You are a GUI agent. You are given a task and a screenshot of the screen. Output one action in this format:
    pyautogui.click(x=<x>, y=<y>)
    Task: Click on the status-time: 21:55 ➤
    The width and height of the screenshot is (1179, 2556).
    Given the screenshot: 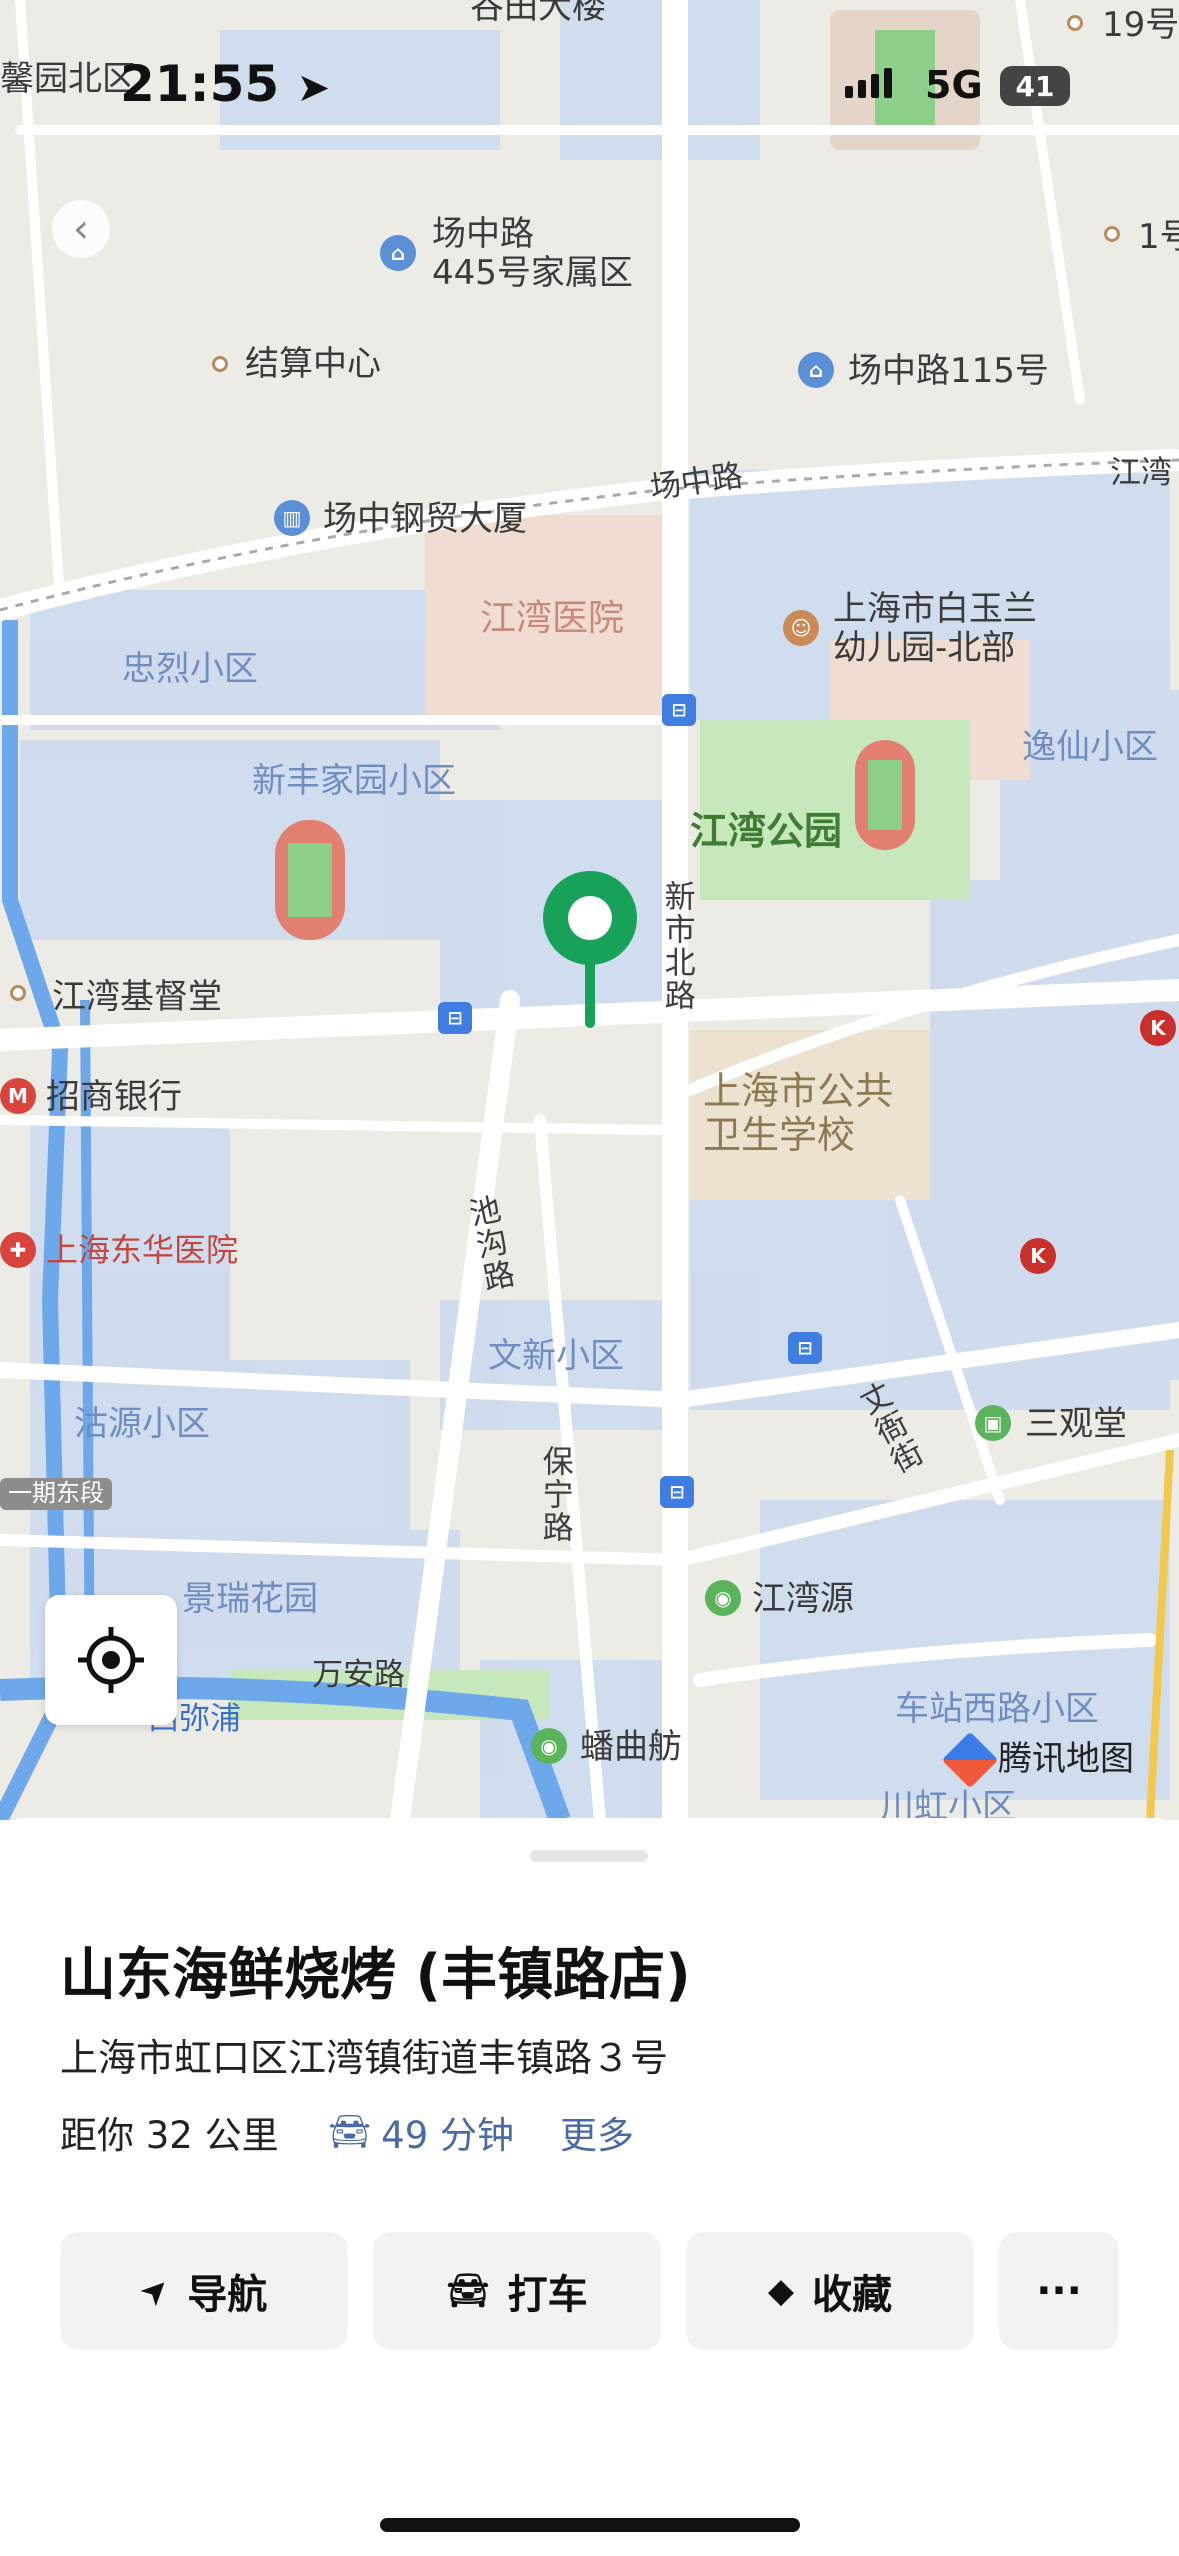 What is the action you would take?
    pyautogui.click(x=225, y=84)
    